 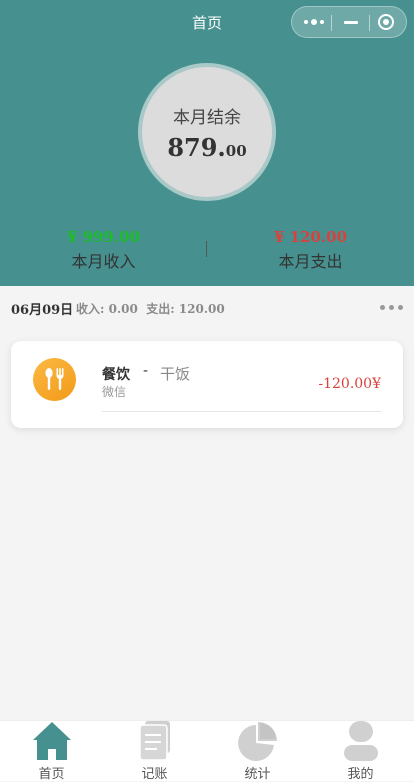 I want to click on balance-label: 本月结余, so click(x=207, y=118).